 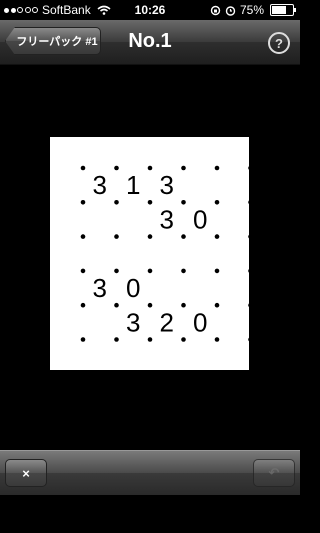 I want to click on close-icon: ×, so click(x=26, y=473).